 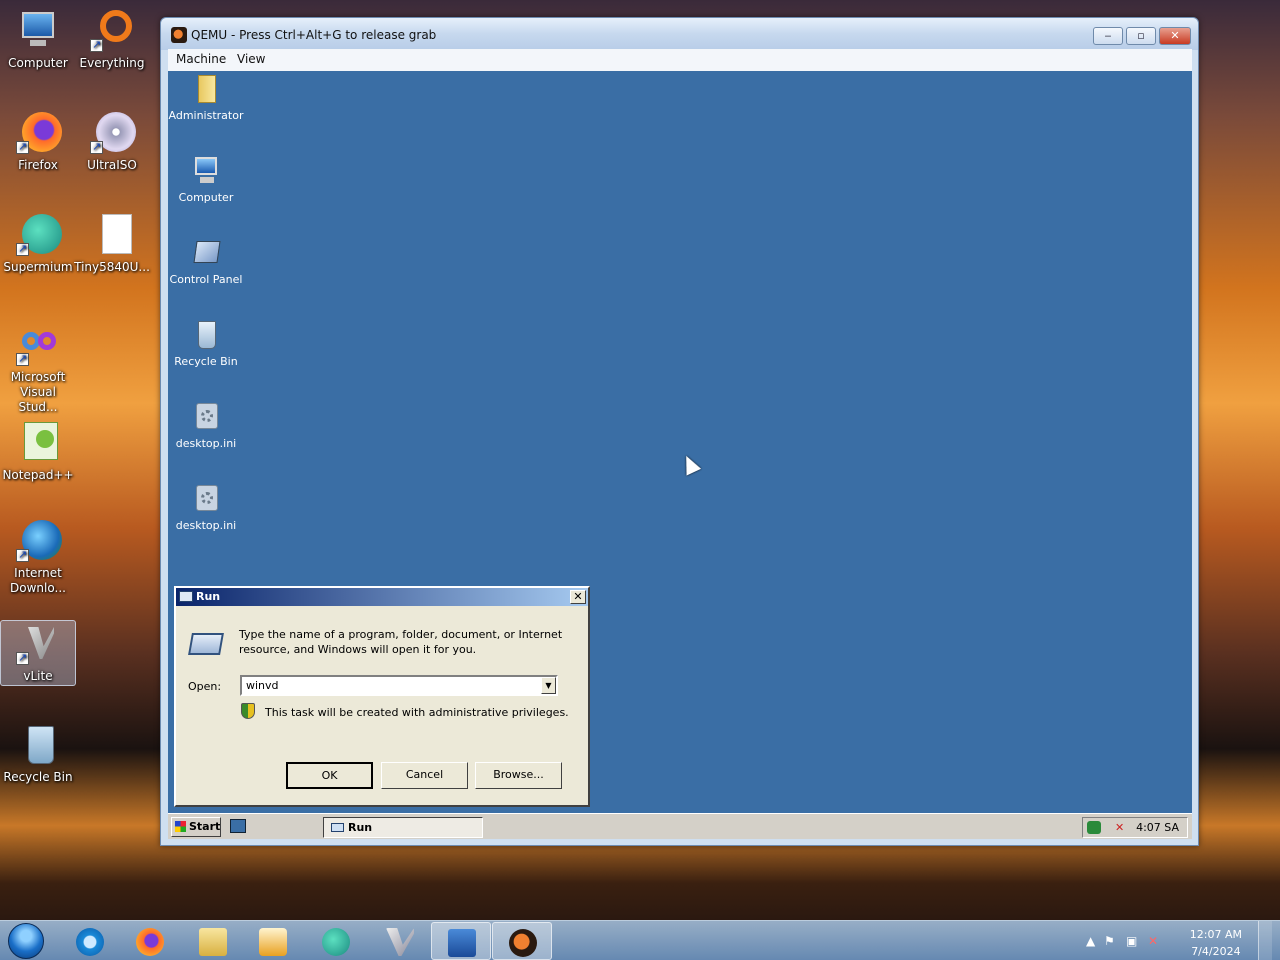 I want to click on taskbar-firefox, so click(x=150, y=941).